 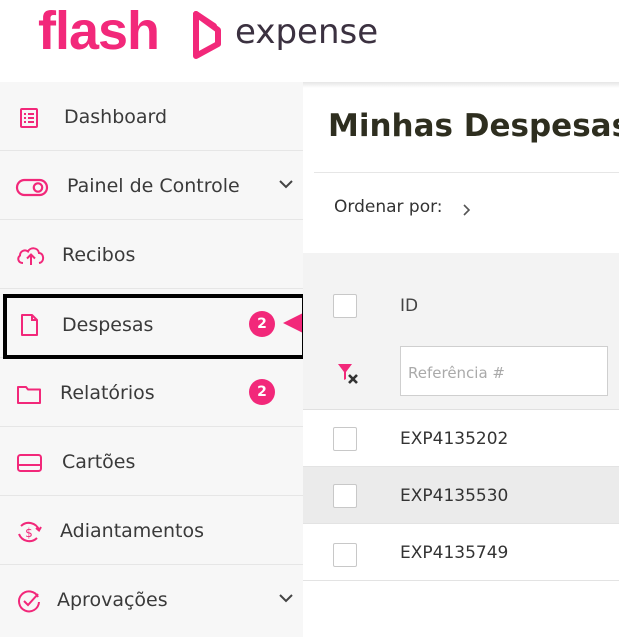 I want to click on sidebar-item-label: Cartões, so click(x=99, y=462).